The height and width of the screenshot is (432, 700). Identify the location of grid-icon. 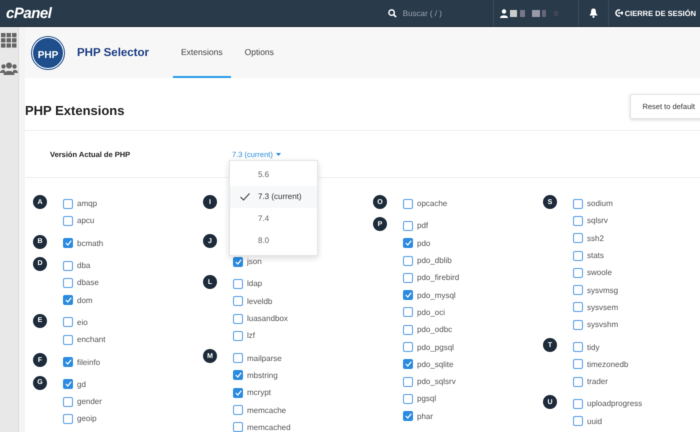
(9, 40).